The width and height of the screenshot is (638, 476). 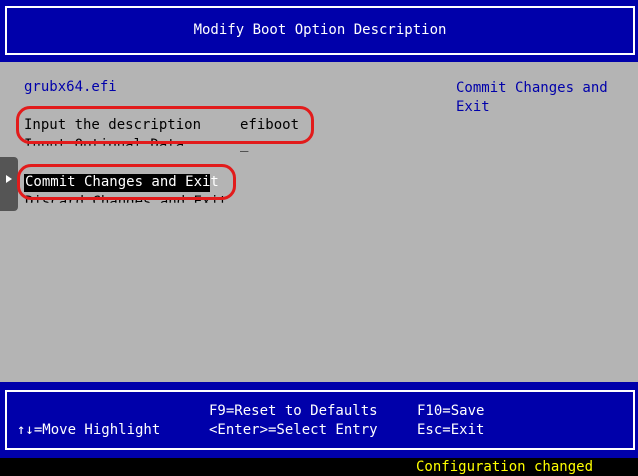 I want to click on page-title: Modify Boot Option Description, so click(x=320, y=30).